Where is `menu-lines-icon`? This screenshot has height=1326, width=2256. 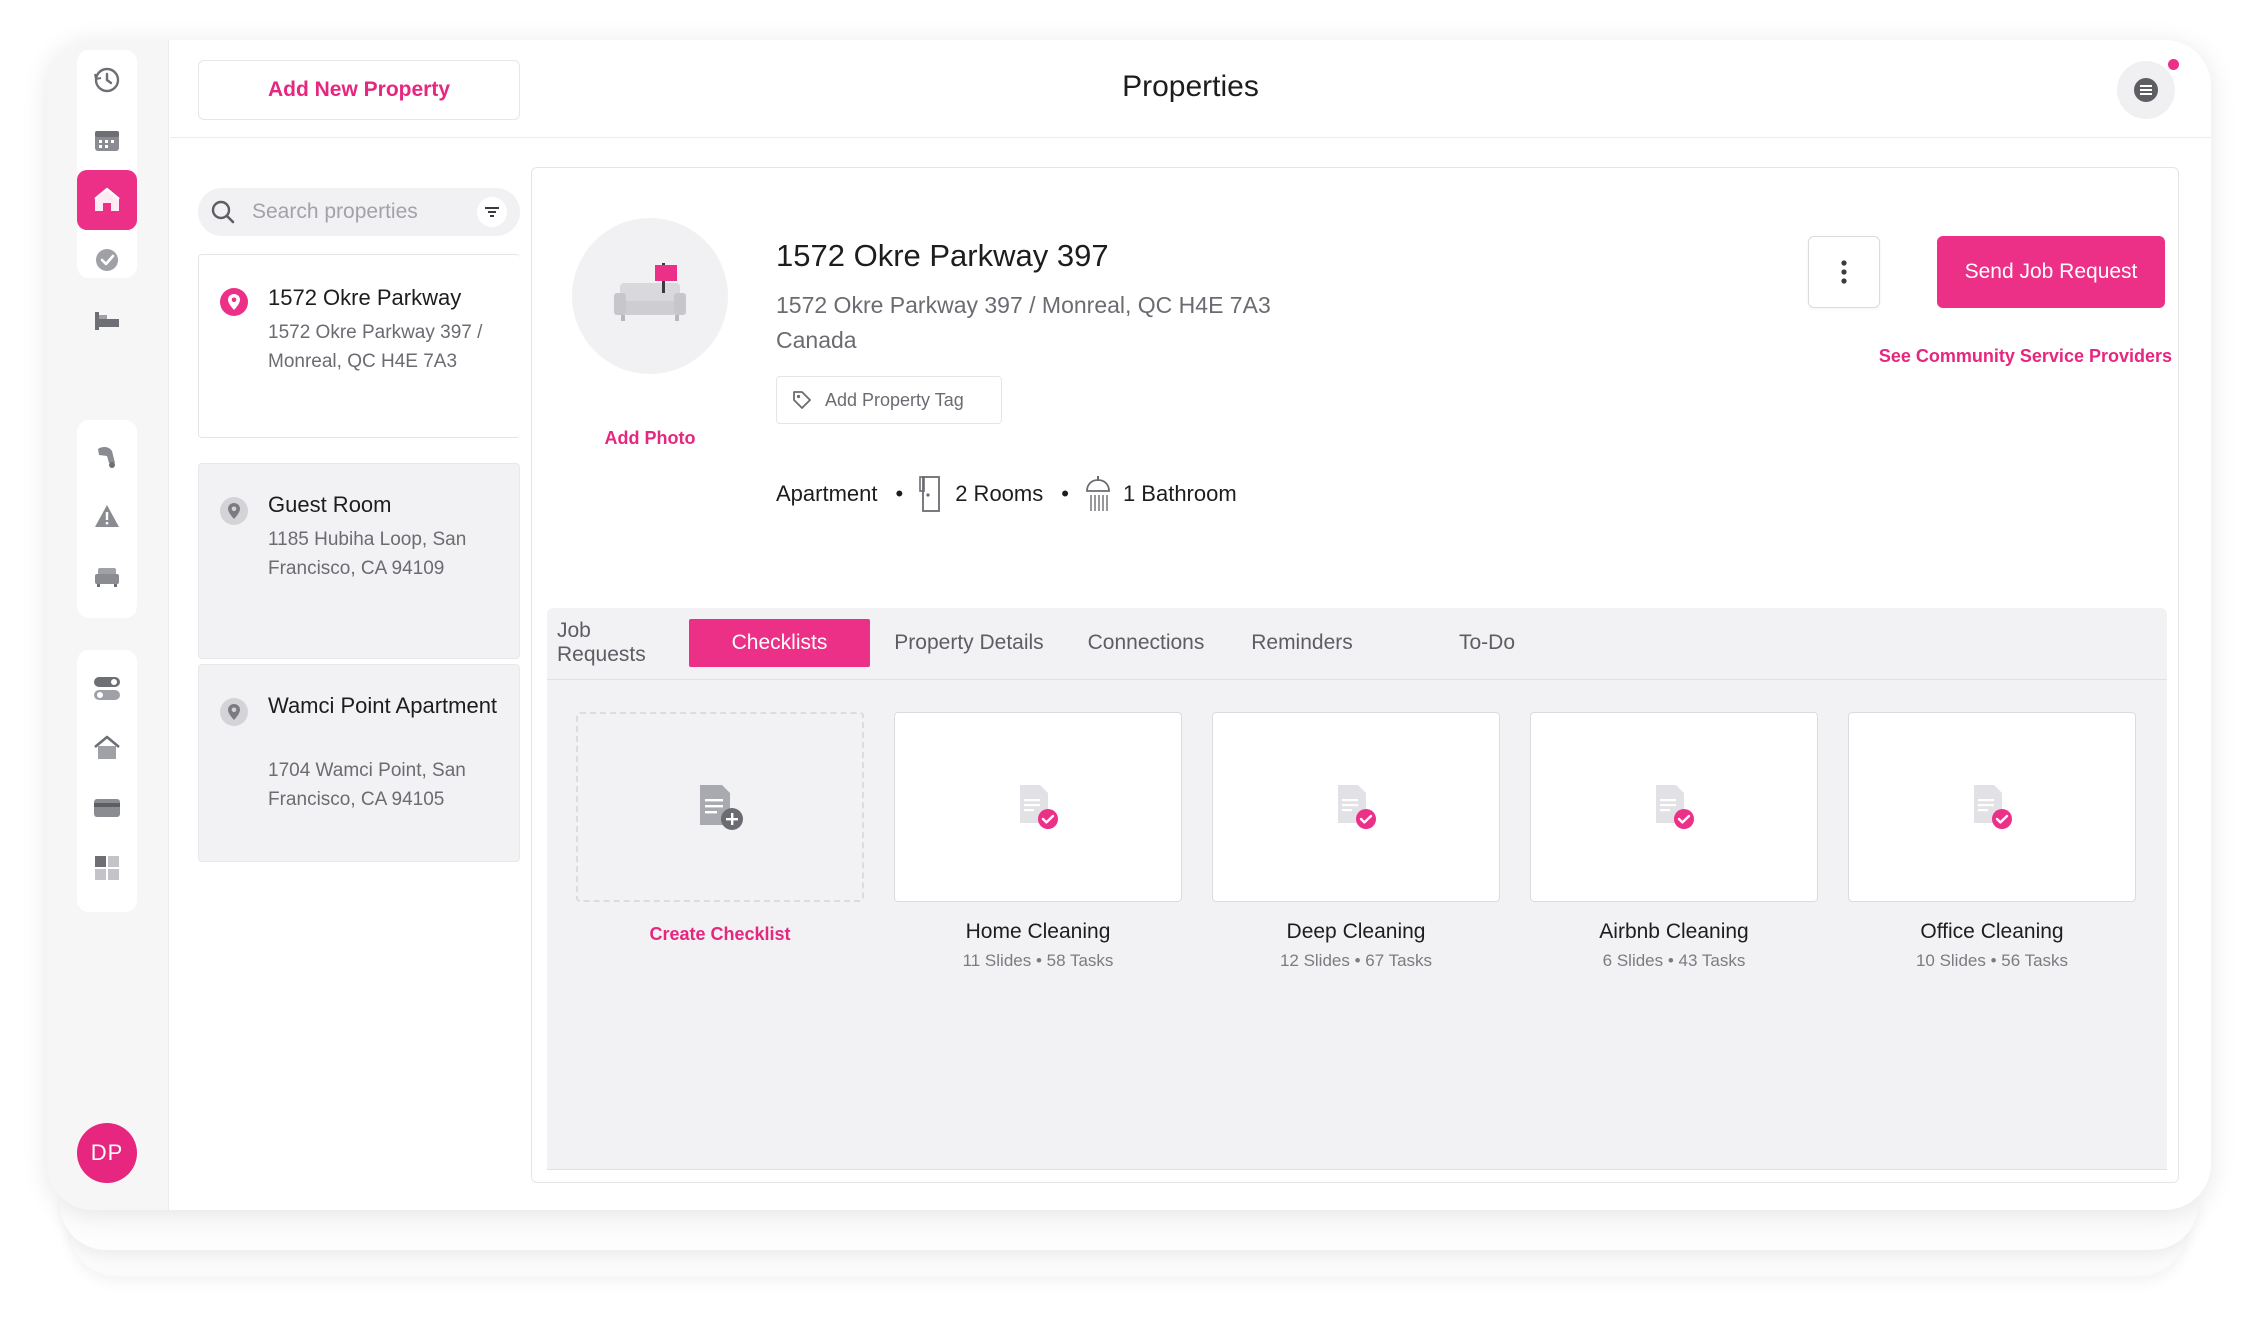 menu-lines-icon is located at coordinates (2146, 90).